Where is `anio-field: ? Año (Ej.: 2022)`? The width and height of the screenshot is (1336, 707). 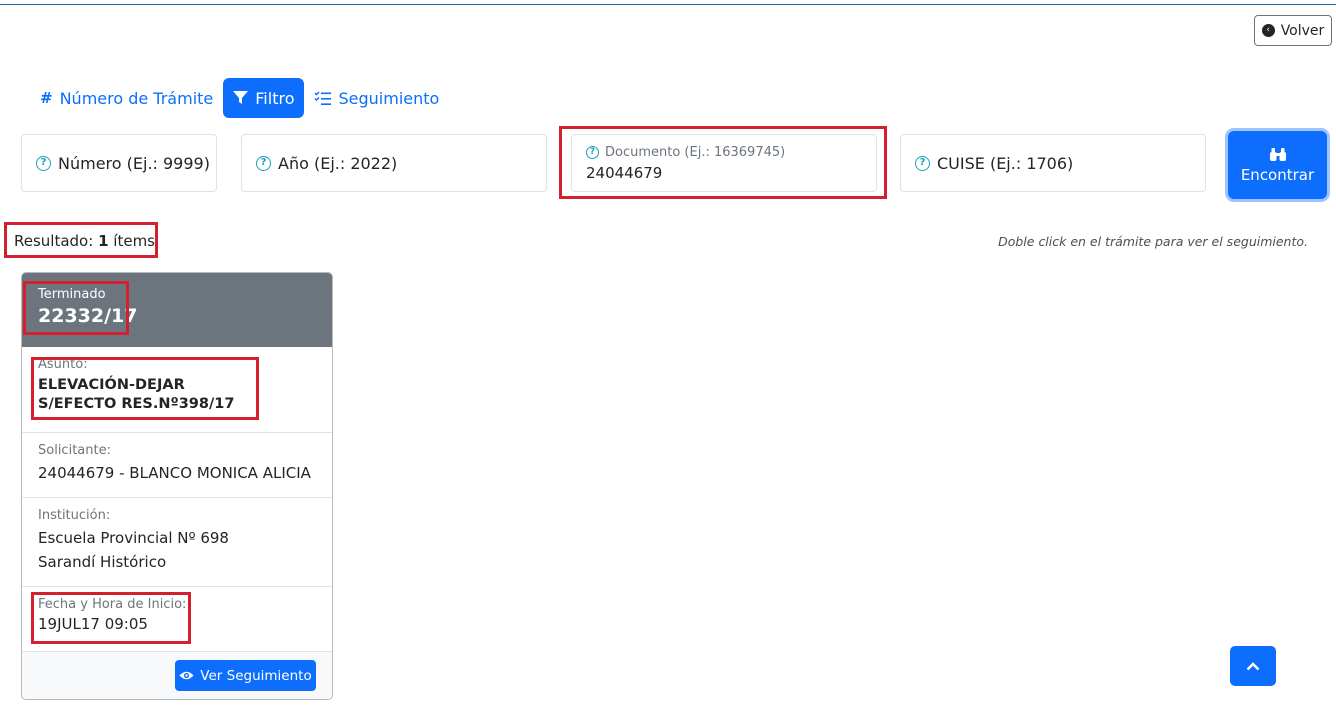 anio-field: ? Año (Ej.: 2022) is located at coordinates (394, 163).